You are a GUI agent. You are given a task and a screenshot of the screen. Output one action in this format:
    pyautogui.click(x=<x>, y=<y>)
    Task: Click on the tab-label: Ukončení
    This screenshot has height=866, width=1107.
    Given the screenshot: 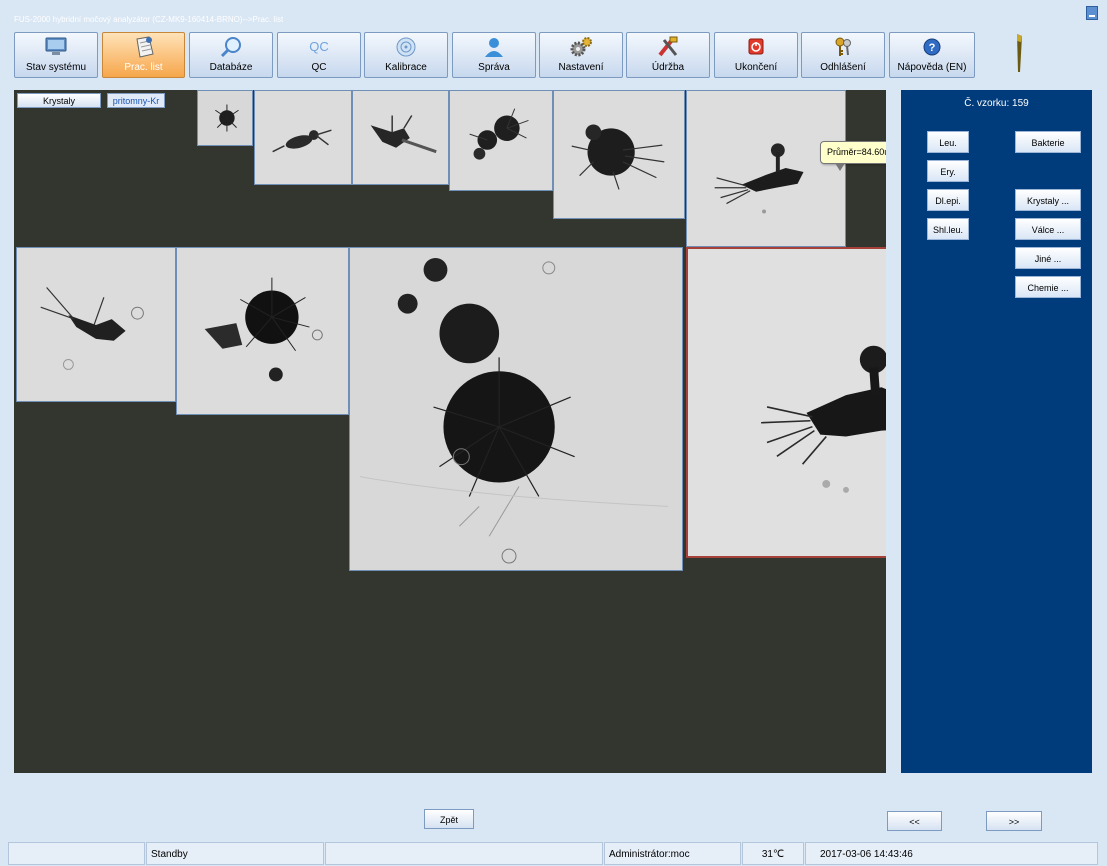 What is the action you would take?
    pyautogui.click(x=756, y=67)
    